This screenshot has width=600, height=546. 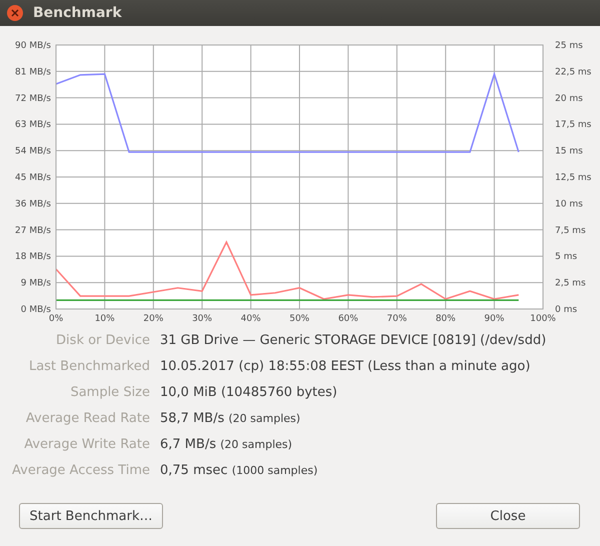 I want to click on axis-label: 80%, so click(x=446, y=319).